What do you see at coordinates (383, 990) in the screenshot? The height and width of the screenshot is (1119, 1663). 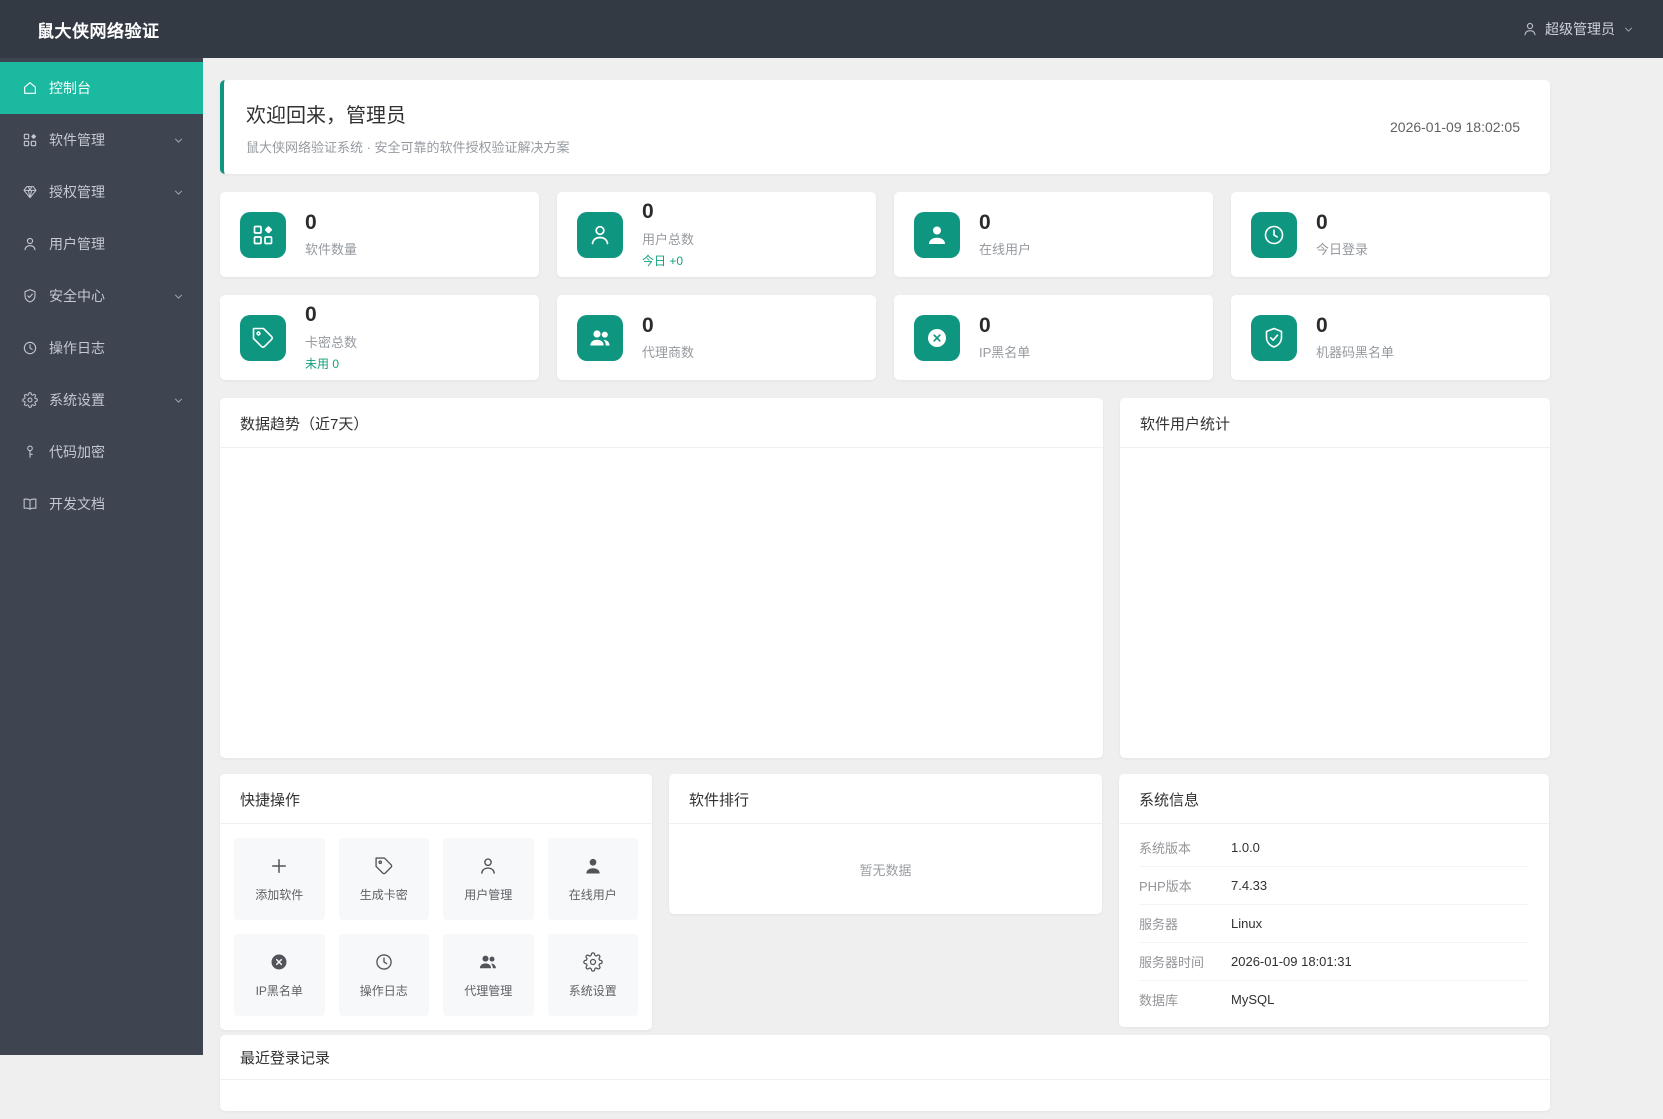 I see `quick-action-label: 操作日志` at bounding box center [383, 990].